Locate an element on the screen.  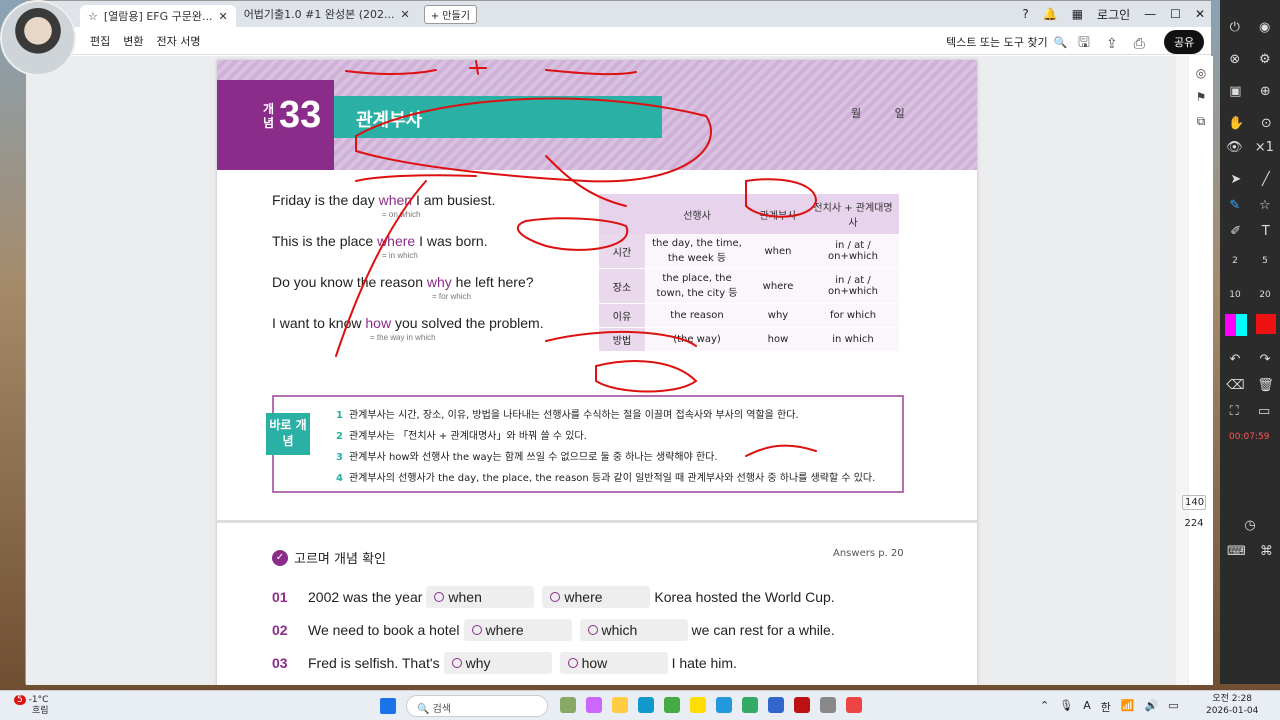
ime-indicator: 한 is located at coordinates (1106, 707).